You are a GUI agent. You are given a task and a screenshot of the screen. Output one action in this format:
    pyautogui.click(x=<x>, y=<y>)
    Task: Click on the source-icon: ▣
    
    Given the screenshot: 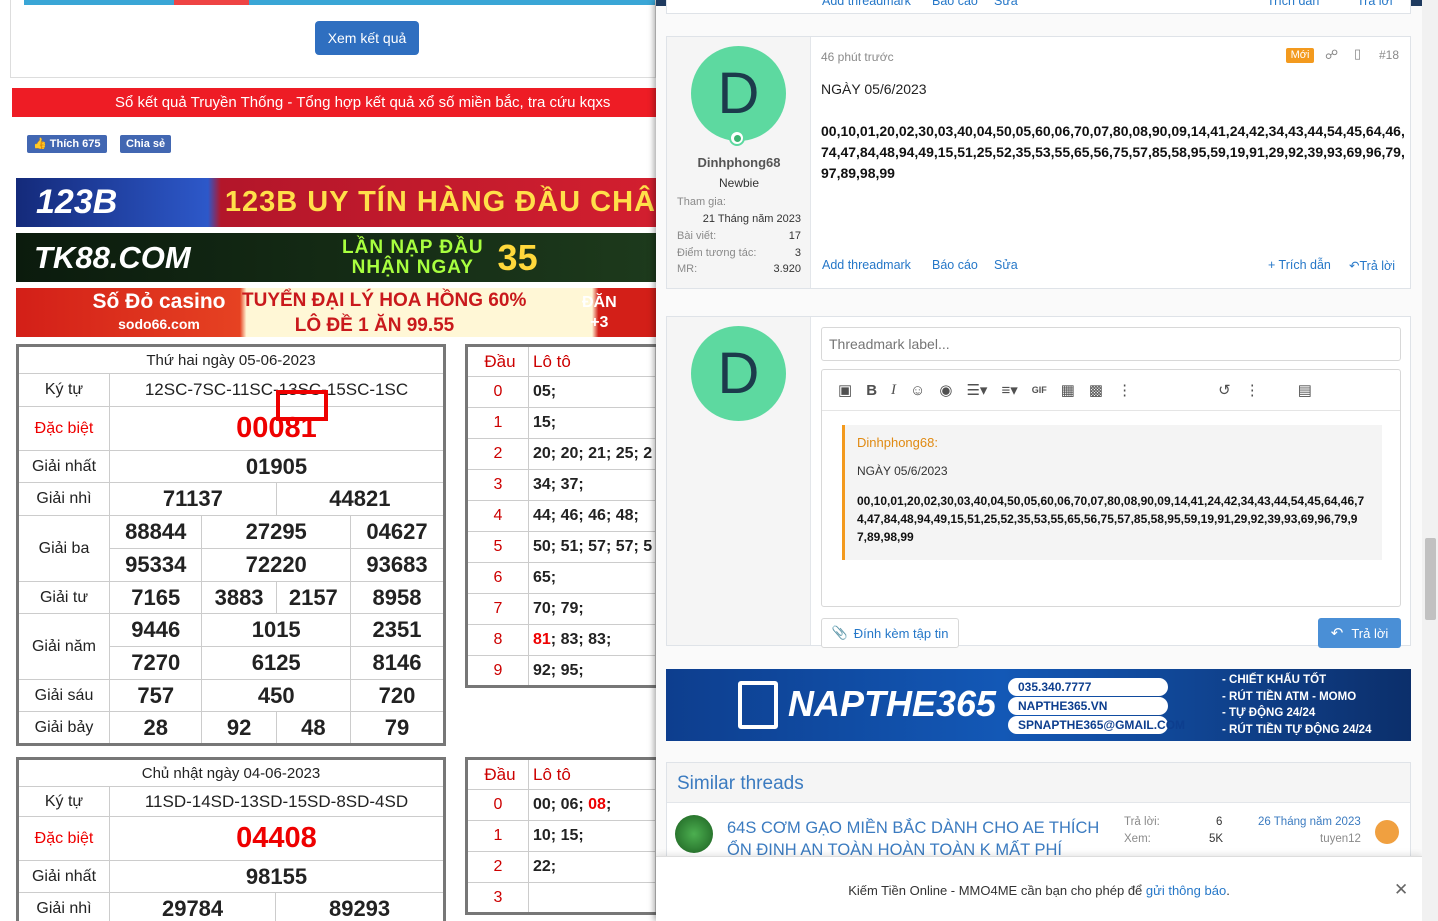 What is the action you would take?
    pyautogui.click(x=845, y=390)
    